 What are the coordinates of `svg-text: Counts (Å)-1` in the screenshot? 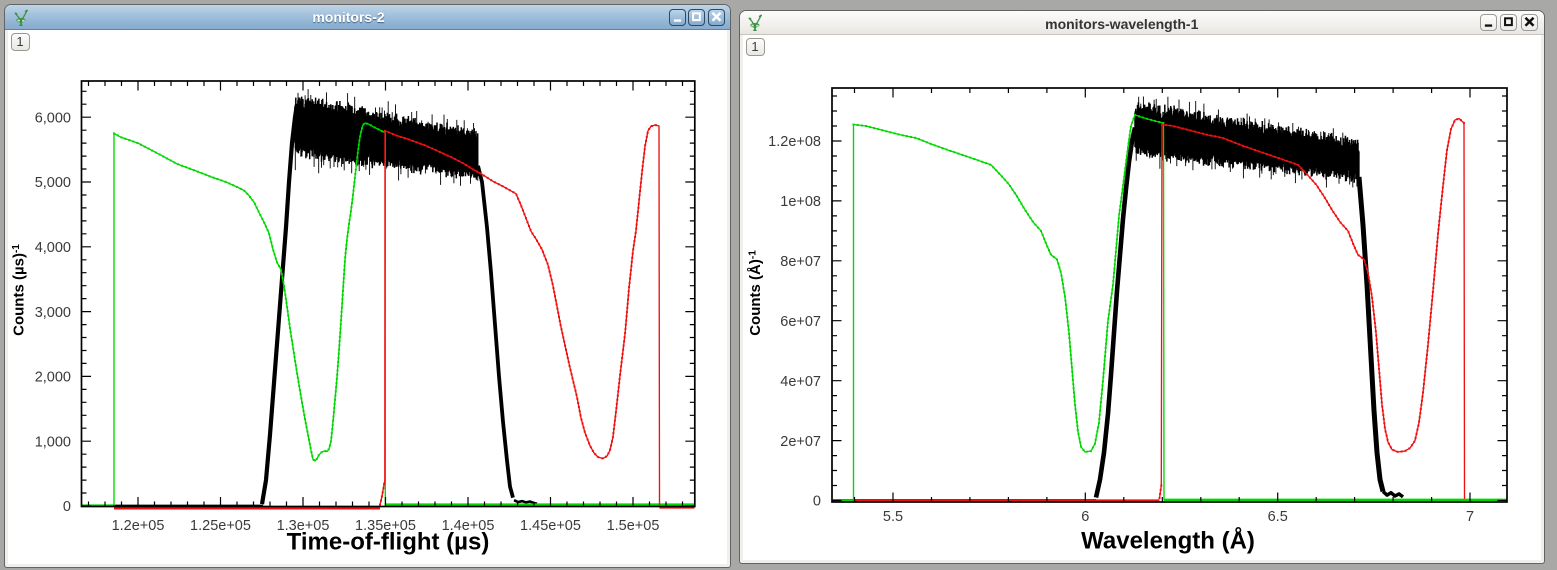 It's located at (755, 293).